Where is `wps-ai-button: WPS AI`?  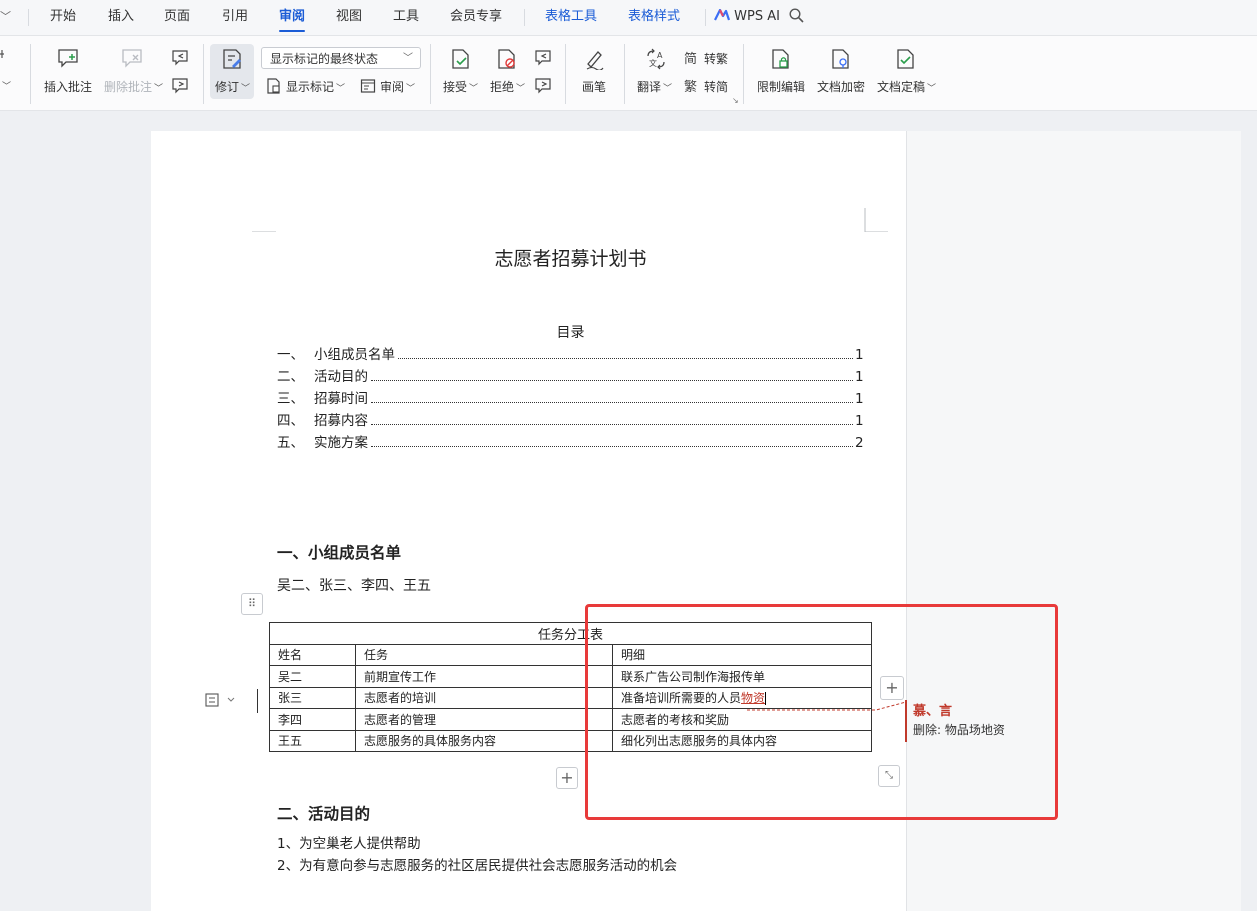 wps-ai-button: WPS AI is located at coordinates (747, 17).